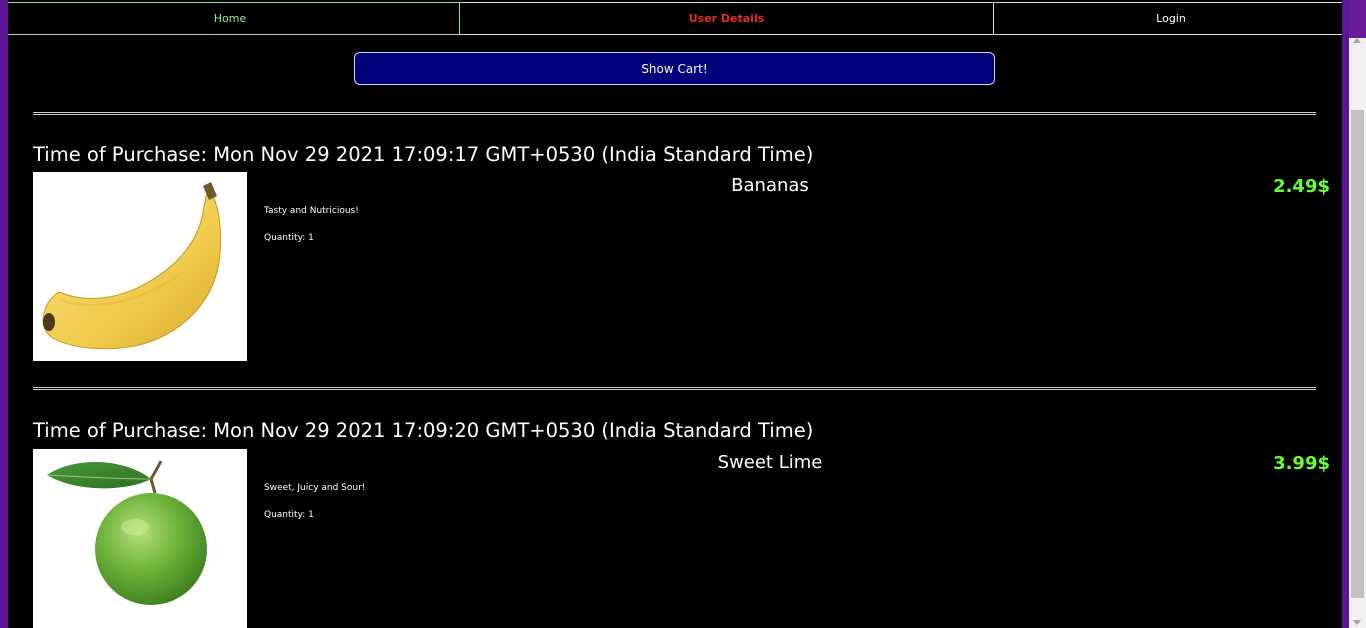 The width and height of the screenshot is (1366, 628). What do you see at coordinates (1357, 354) in the screenshot?
I see `scroll-thumb` at bounding box center [1357, 354].